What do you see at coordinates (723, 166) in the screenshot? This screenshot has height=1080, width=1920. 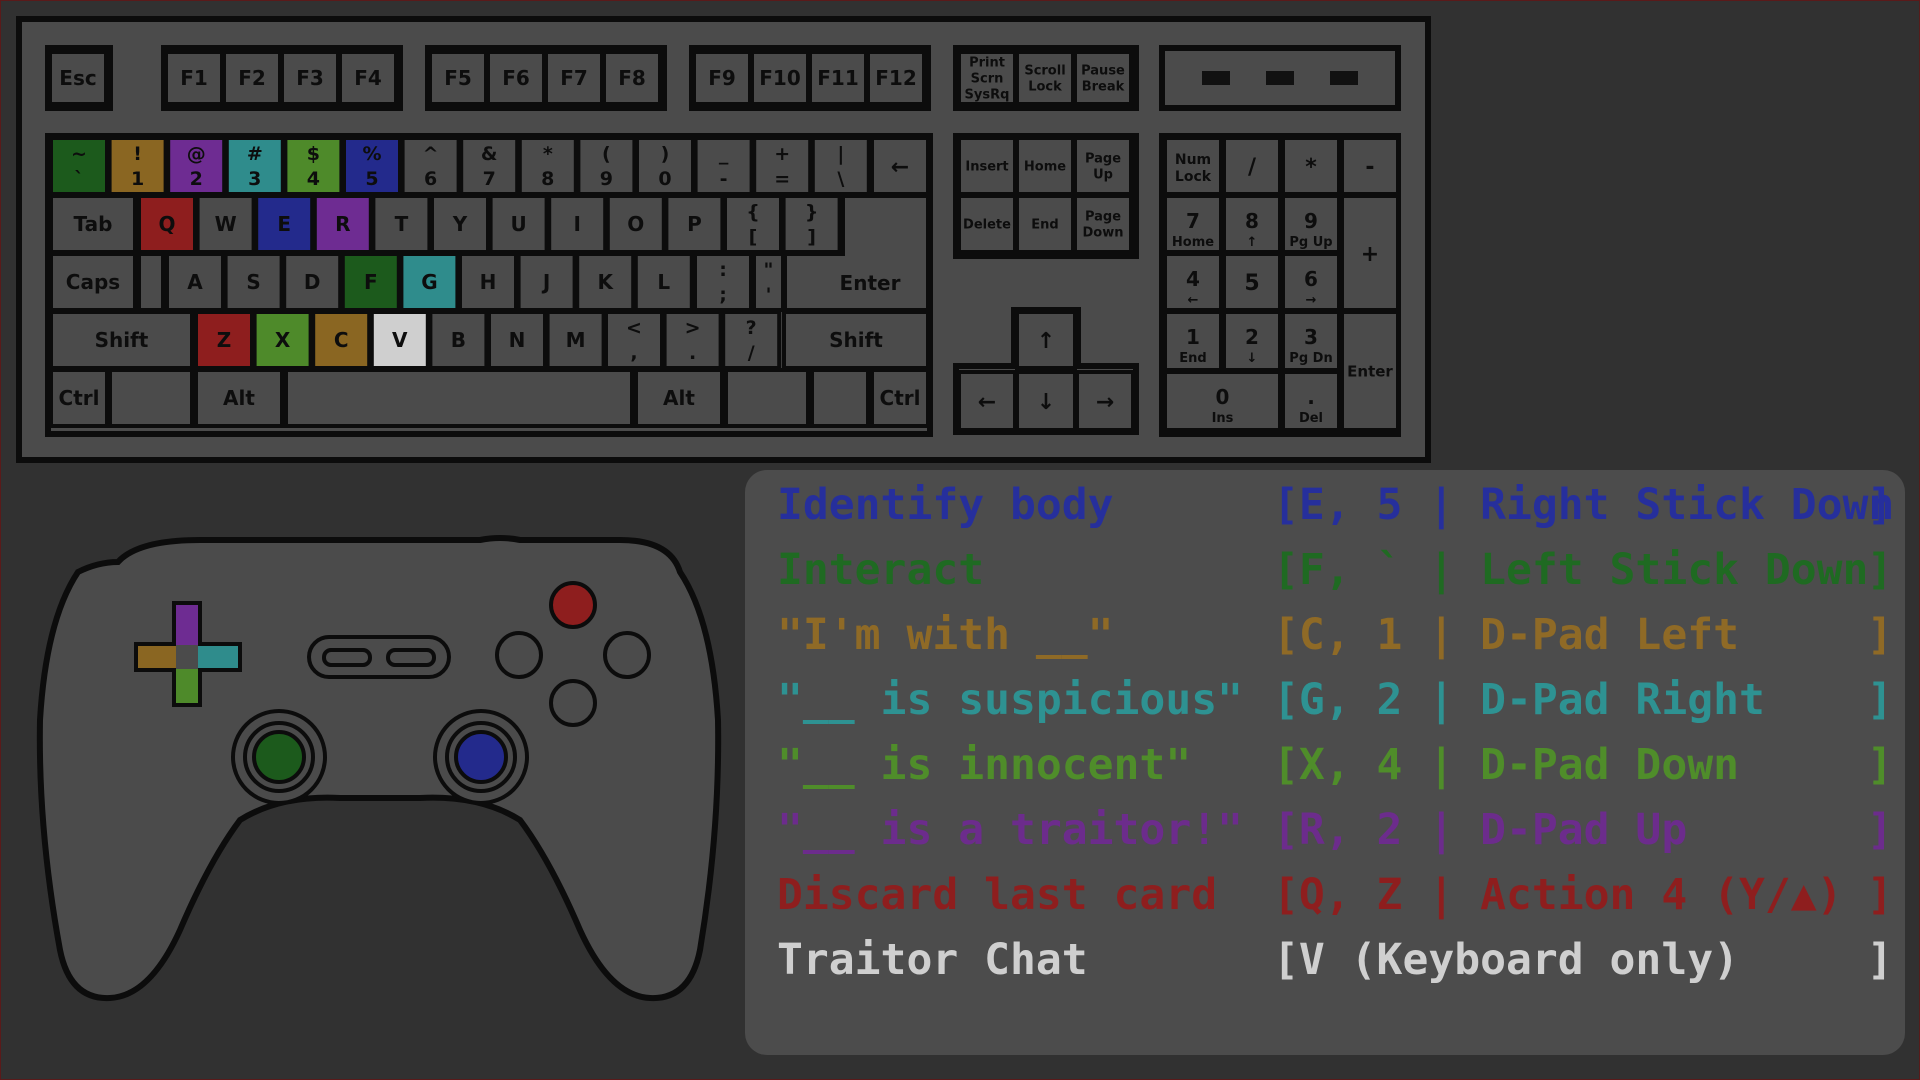 I see `key-symbol: _-` at bounding box center [723, 166].